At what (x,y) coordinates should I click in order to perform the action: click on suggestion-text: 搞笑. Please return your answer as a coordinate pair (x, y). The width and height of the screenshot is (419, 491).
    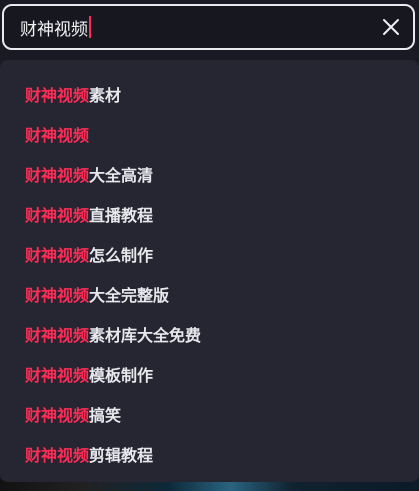
    Looking at the image, I should click on (105, 415).